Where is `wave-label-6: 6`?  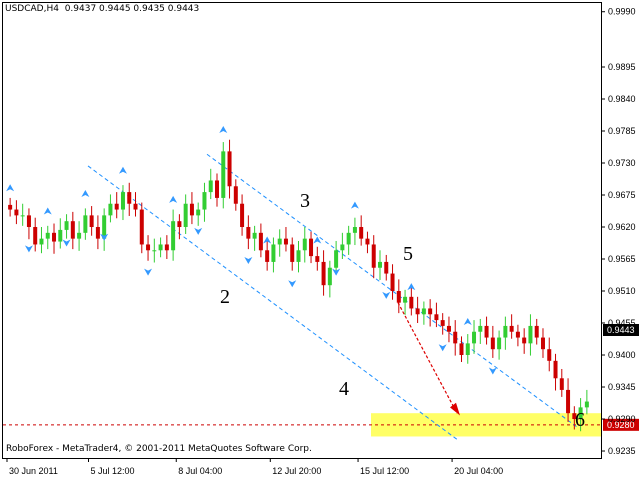
wave-label-6: 6 is located at coordinates (580, 420).